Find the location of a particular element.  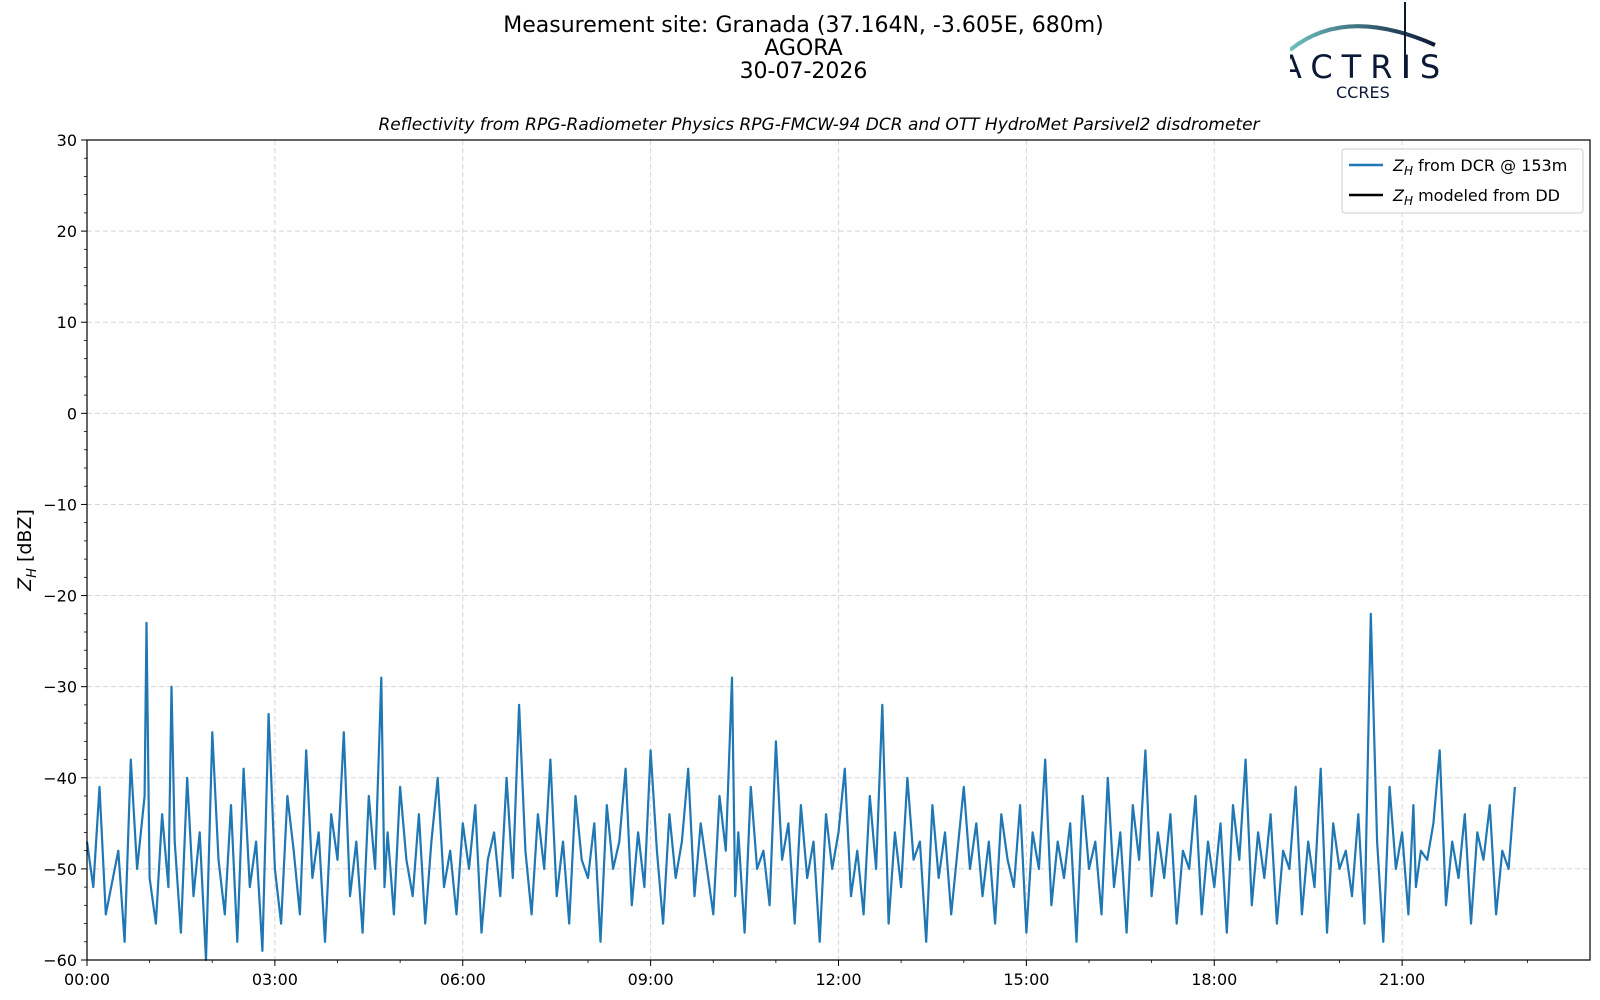

y-tick-label: −50 is located at coordinates (60, 869).